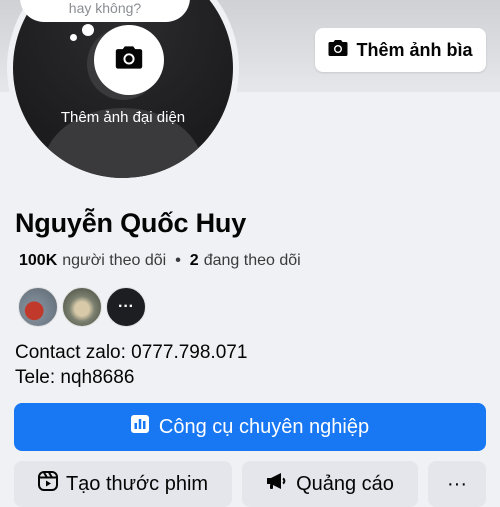 Image resolution: width=500 pixels, height=507 pixels. What do you see at coordinates (131, 223) in the screenshot?
I see `profile-name: Nguyễn Quốc Huy` at bounding box center [131, 223].